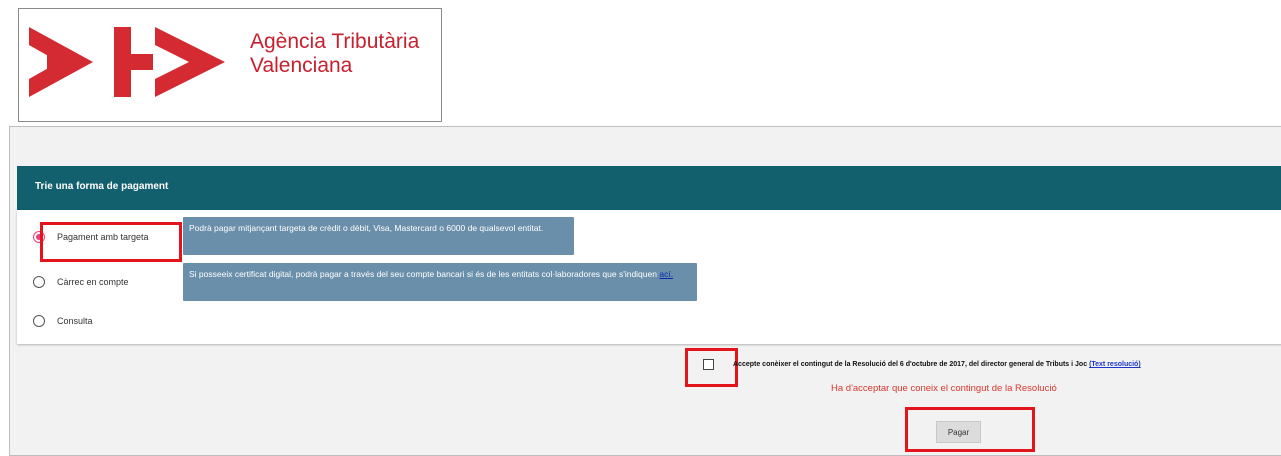 The image size is (1281, 456). Describe the element at coordinates (1115, 364) in the screenshot. I see `resolution-text-link: (Text resolució)` at that location.